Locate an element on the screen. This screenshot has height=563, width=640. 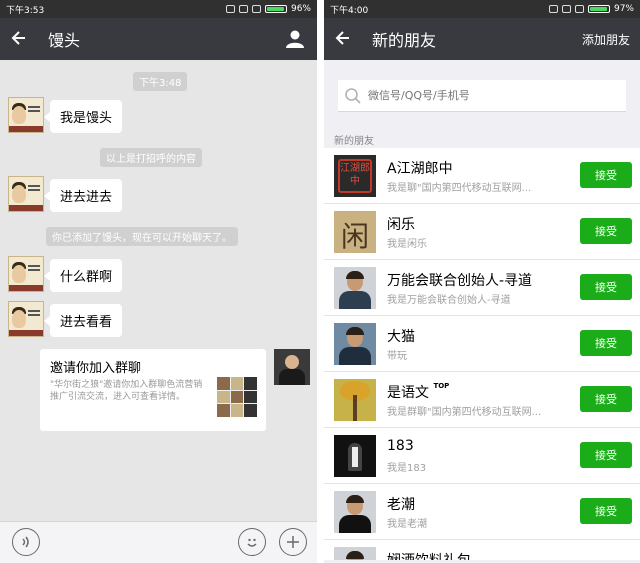
status-time: 下午4:00 is located at coordinates (349, 10).